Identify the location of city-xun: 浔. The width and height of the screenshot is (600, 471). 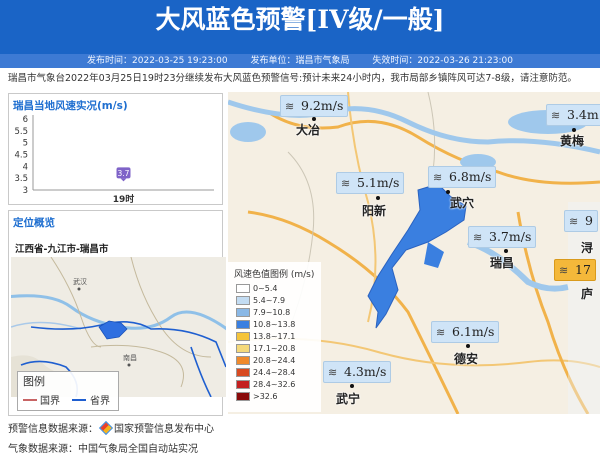
(587, 248).